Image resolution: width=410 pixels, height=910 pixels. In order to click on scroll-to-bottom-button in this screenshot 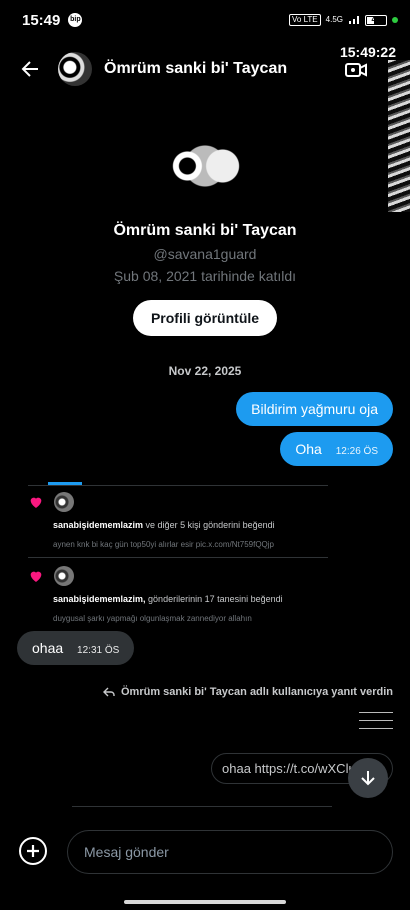, I will do `click(368, 778)`.